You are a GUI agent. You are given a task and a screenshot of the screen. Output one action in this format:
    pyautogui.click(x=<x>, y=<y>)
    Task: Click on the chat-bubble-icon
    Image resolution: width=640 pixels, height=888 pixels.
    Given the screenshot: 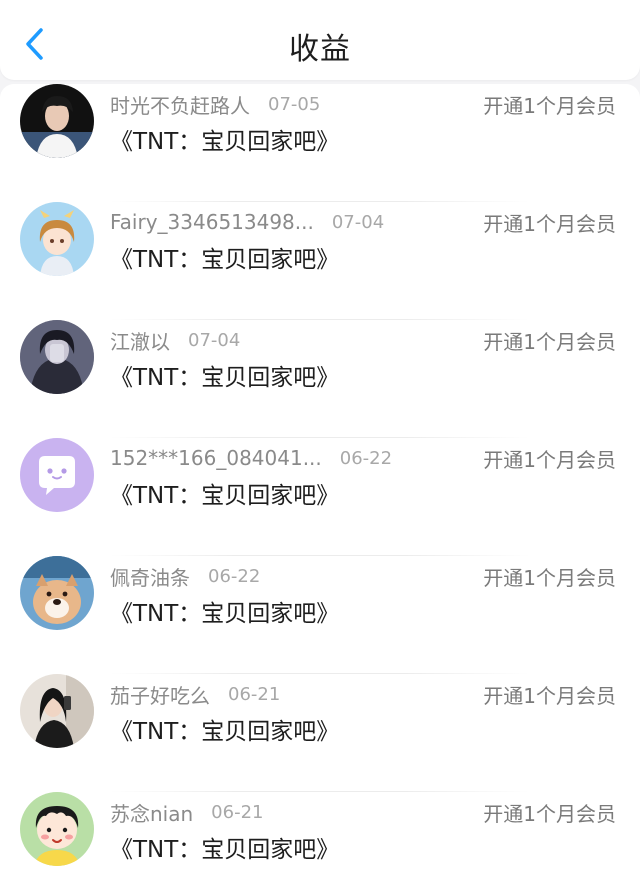 What is the action you would take?
    pyautogui.click(x=57, y=475)
    